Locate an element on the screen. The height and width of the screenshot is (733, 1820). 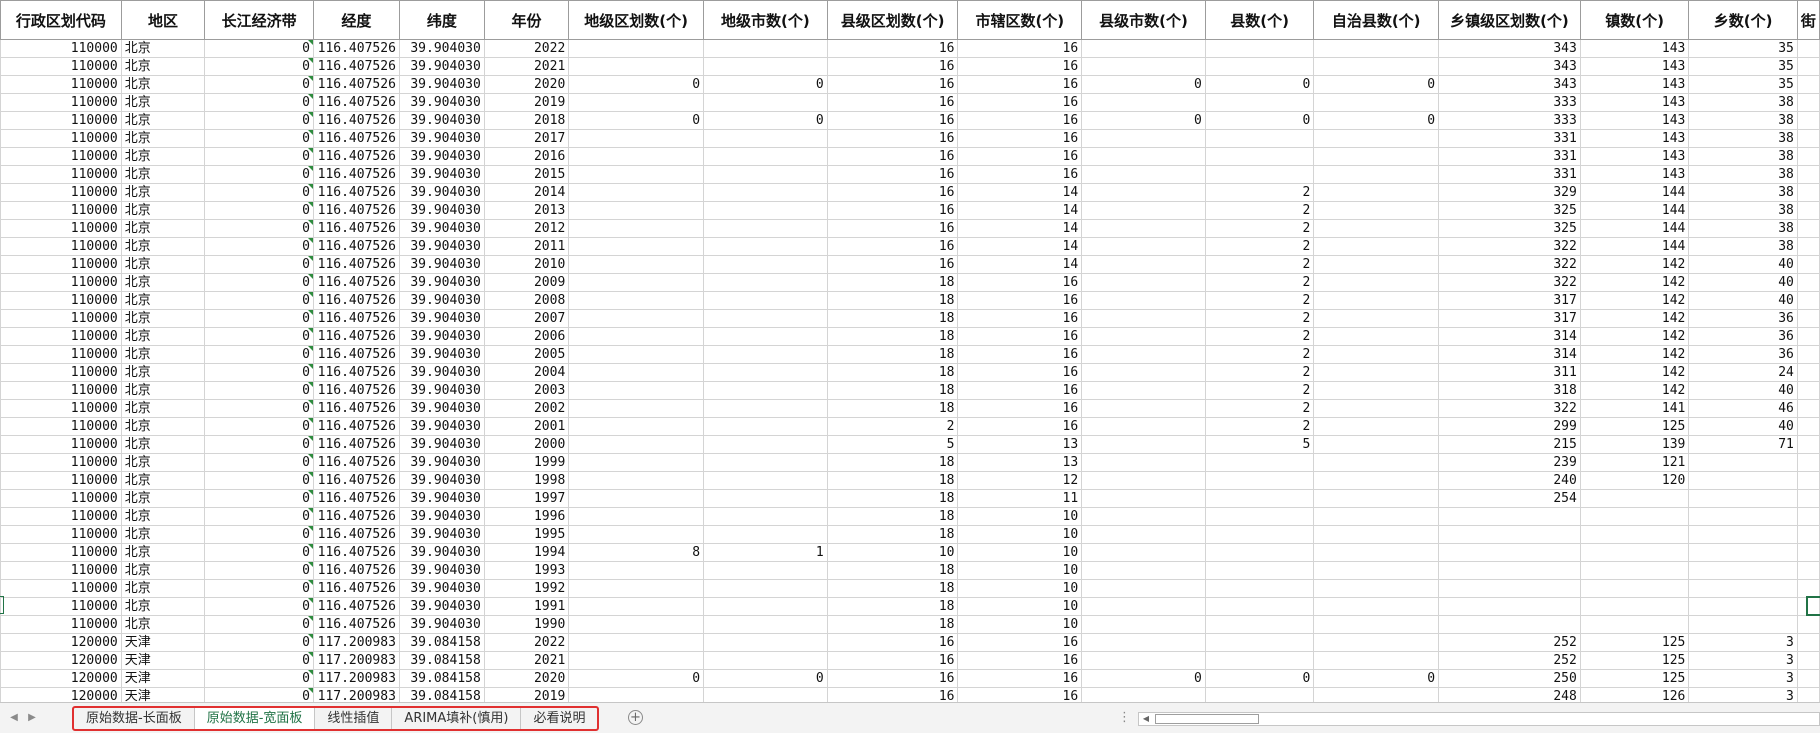
cell: 240 is located at coordinates (1509, 480).